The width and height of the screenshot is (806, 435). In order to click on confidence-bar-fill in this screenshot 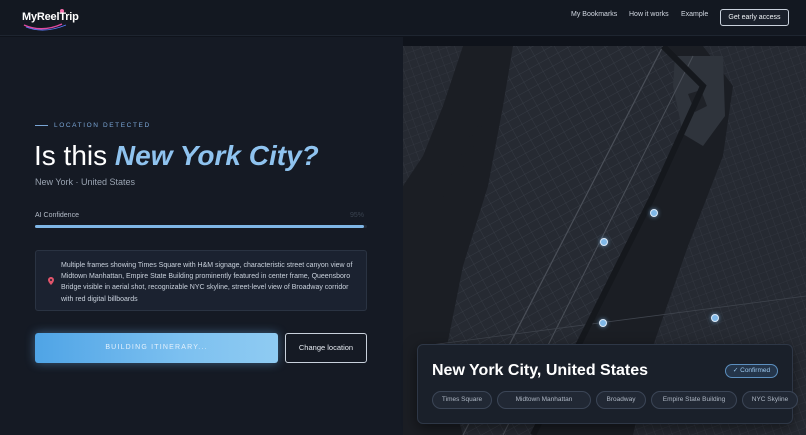, I will do `click(199, 226)`.